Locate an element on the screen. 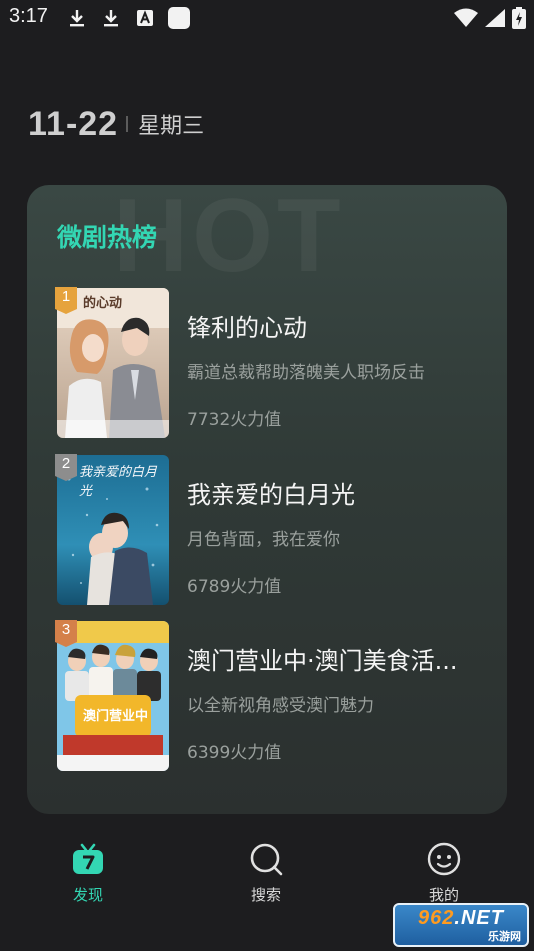 The image size is (534, 951). tv-icon is located at coordinates (88, 858).